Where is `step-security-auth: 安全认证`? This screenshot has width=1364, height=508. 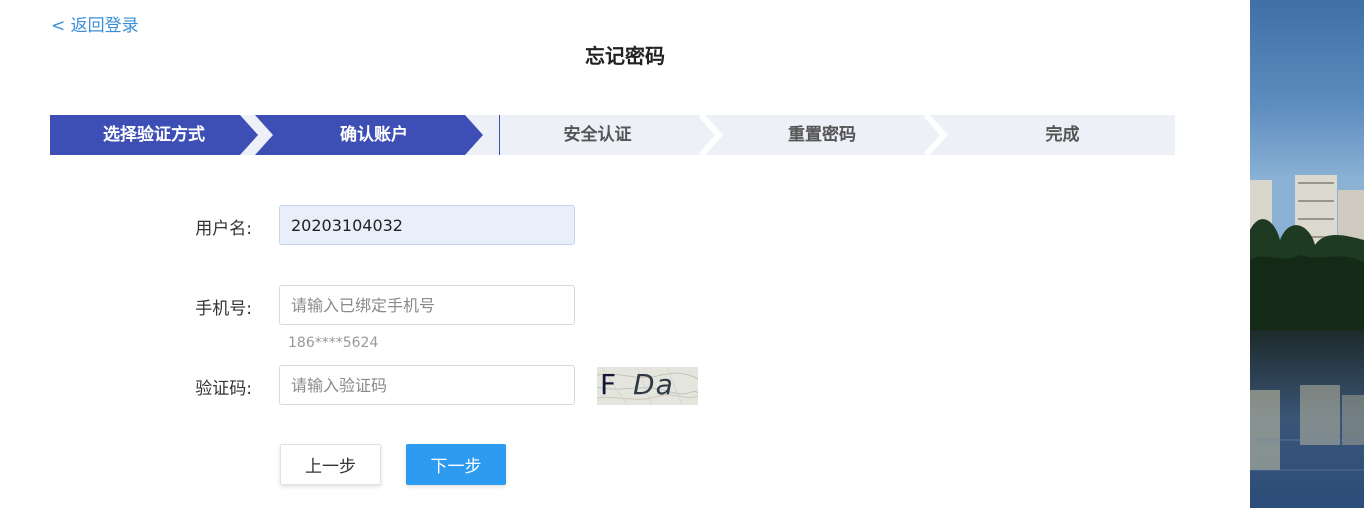
step-security-auth: 安全认证 is located at coordinates (597, 135).